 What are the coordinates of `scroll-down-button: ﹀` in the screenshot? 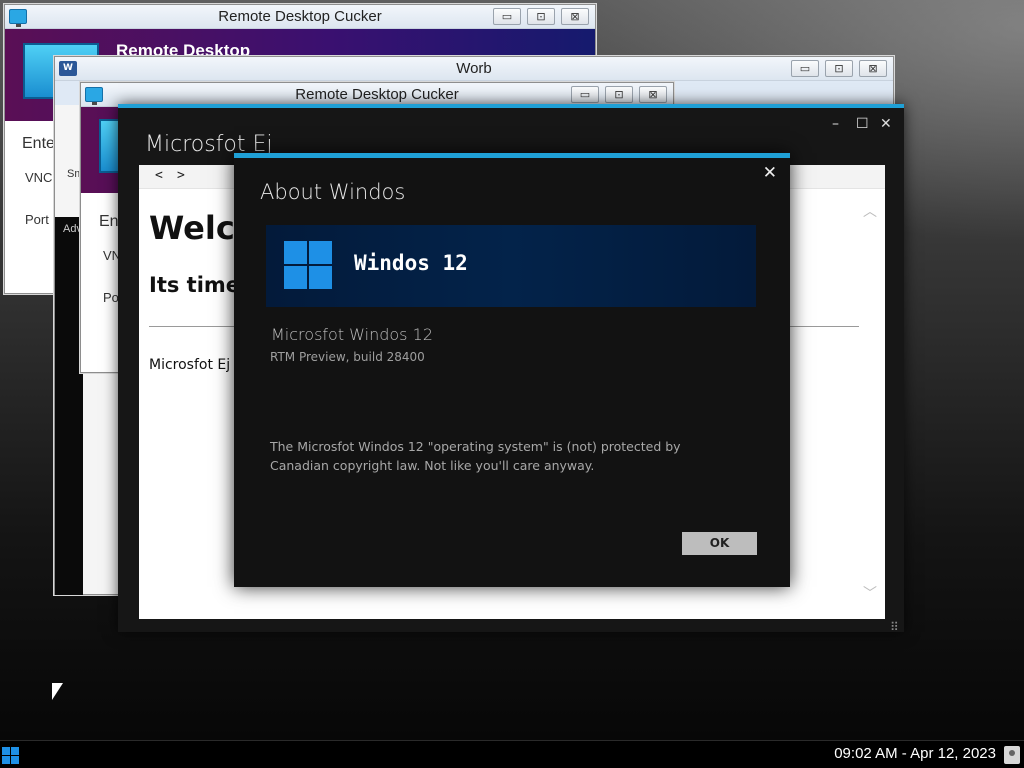 It's located at (870, 593).